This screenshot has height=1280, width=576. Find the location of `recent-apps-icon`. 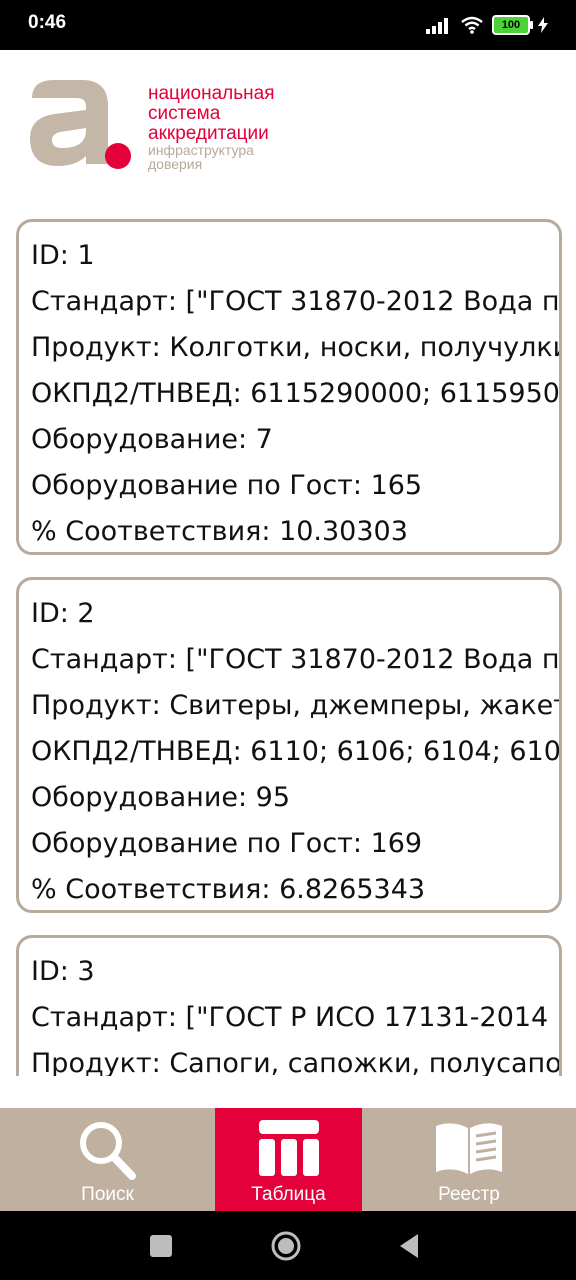

recent-apps-icon is located at coordinates (161, 1246).